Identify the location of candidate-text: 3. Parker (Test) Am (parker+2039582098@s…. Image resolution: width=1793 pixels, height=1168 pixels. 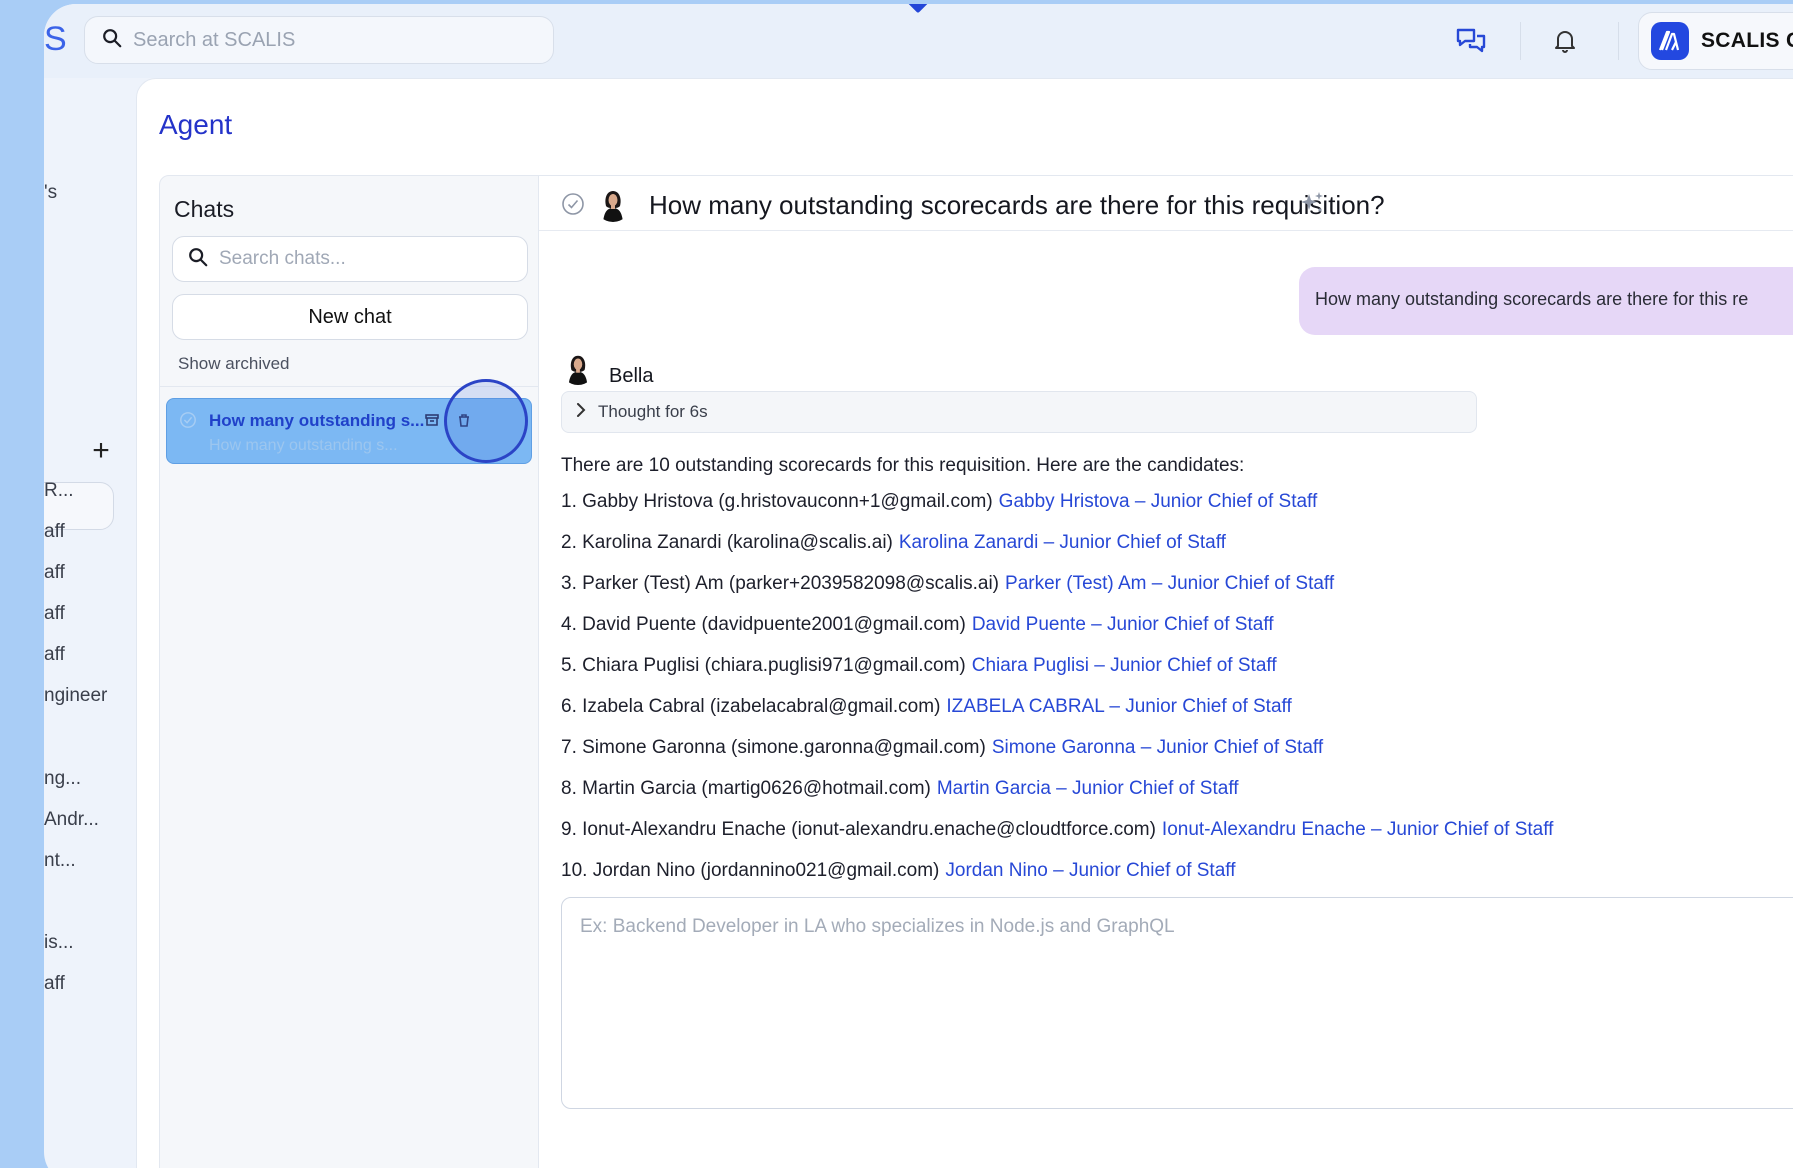
(780, 583).